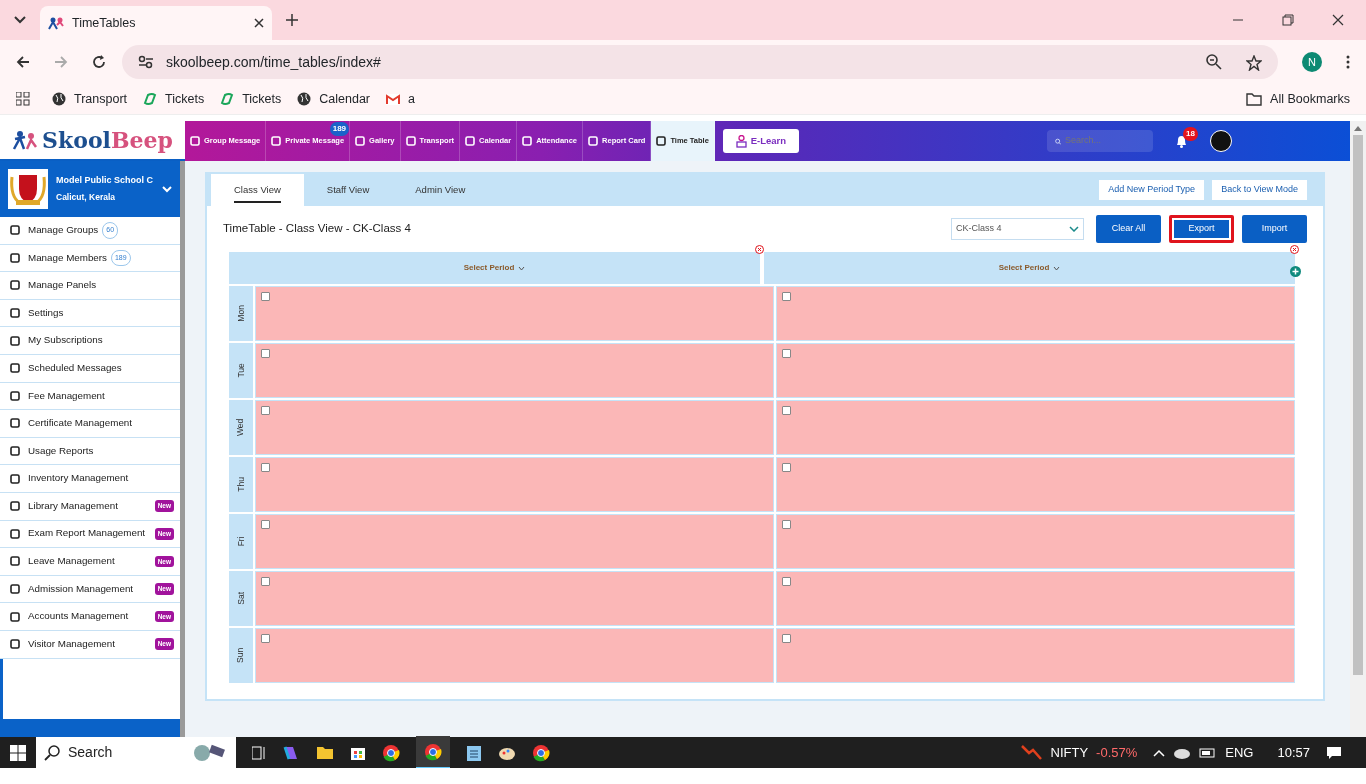 Image resolution: width=1366 pixels, height=784 pixels. Describe the element at coordinates (1288, 20) in the screenshot. I see `restore-icon` at that location.